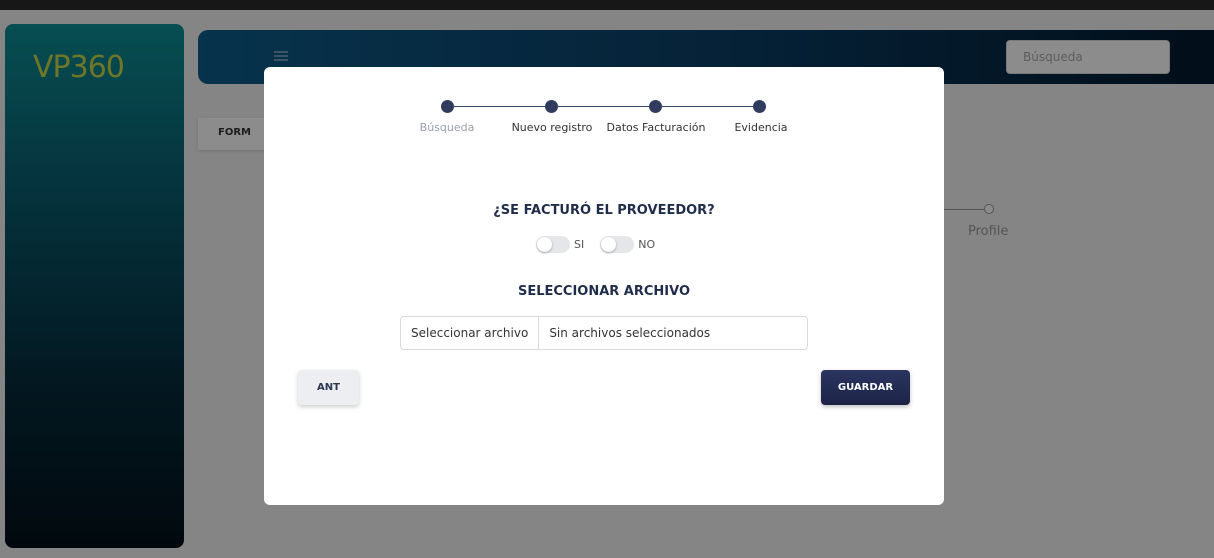 The width and height of the screenshot is (1214, 558). Describe the element at coordinates (656, 127) in the screenshot. I see `step-label-datos-facturacion: Datos Facturación` at that location.